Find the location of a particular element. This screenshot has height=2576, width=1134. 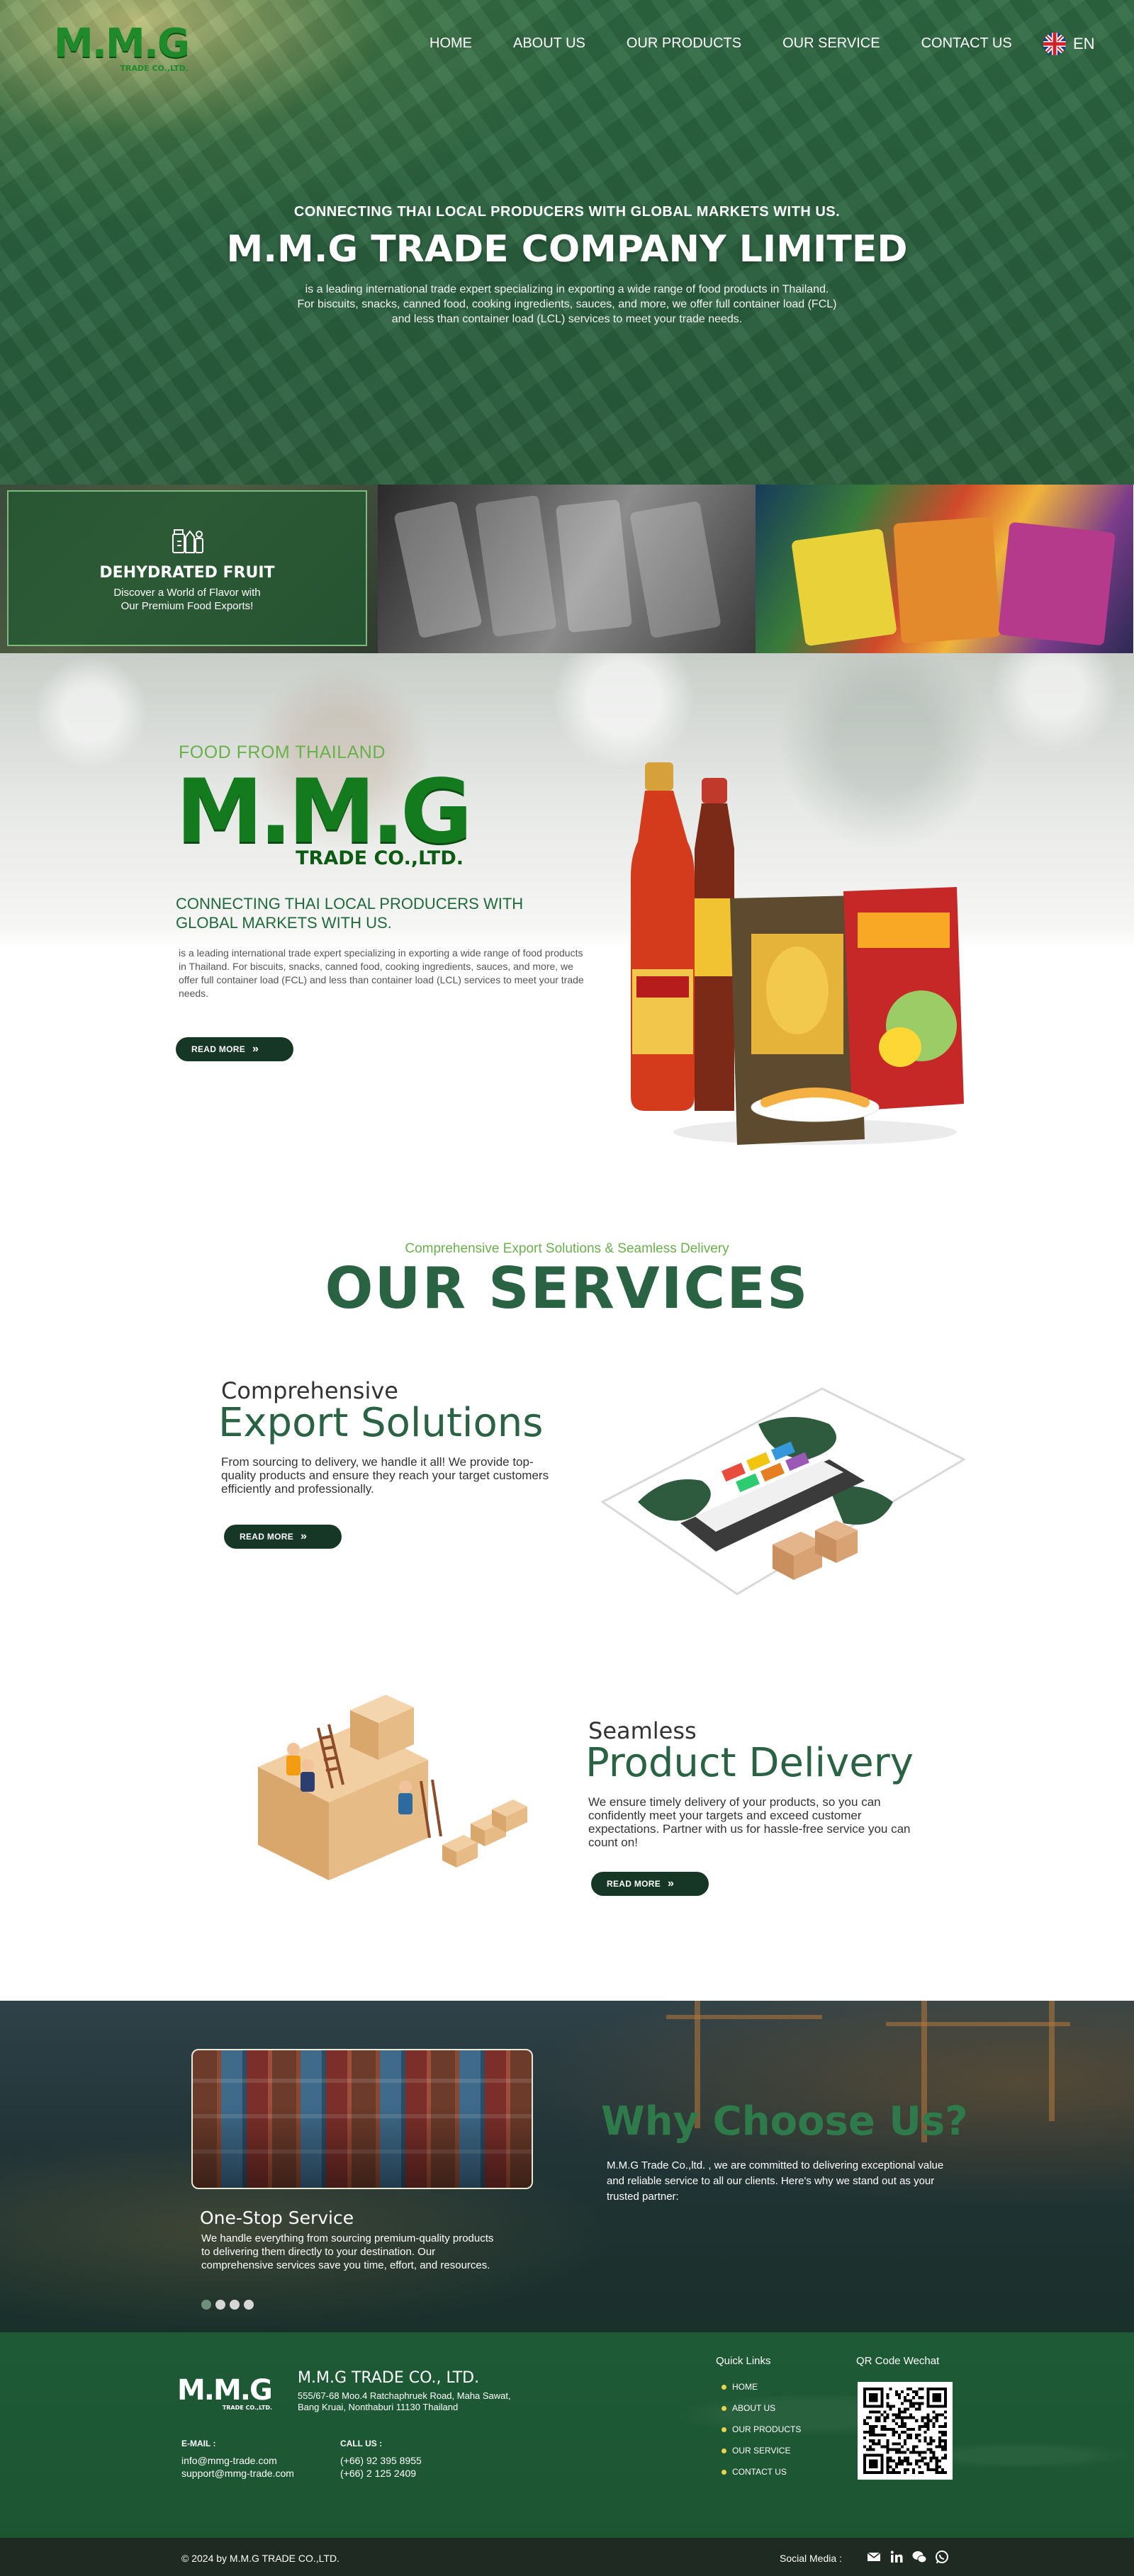

quick-link-contact-us: CONTACT US is located at coordinates (761, 2471).